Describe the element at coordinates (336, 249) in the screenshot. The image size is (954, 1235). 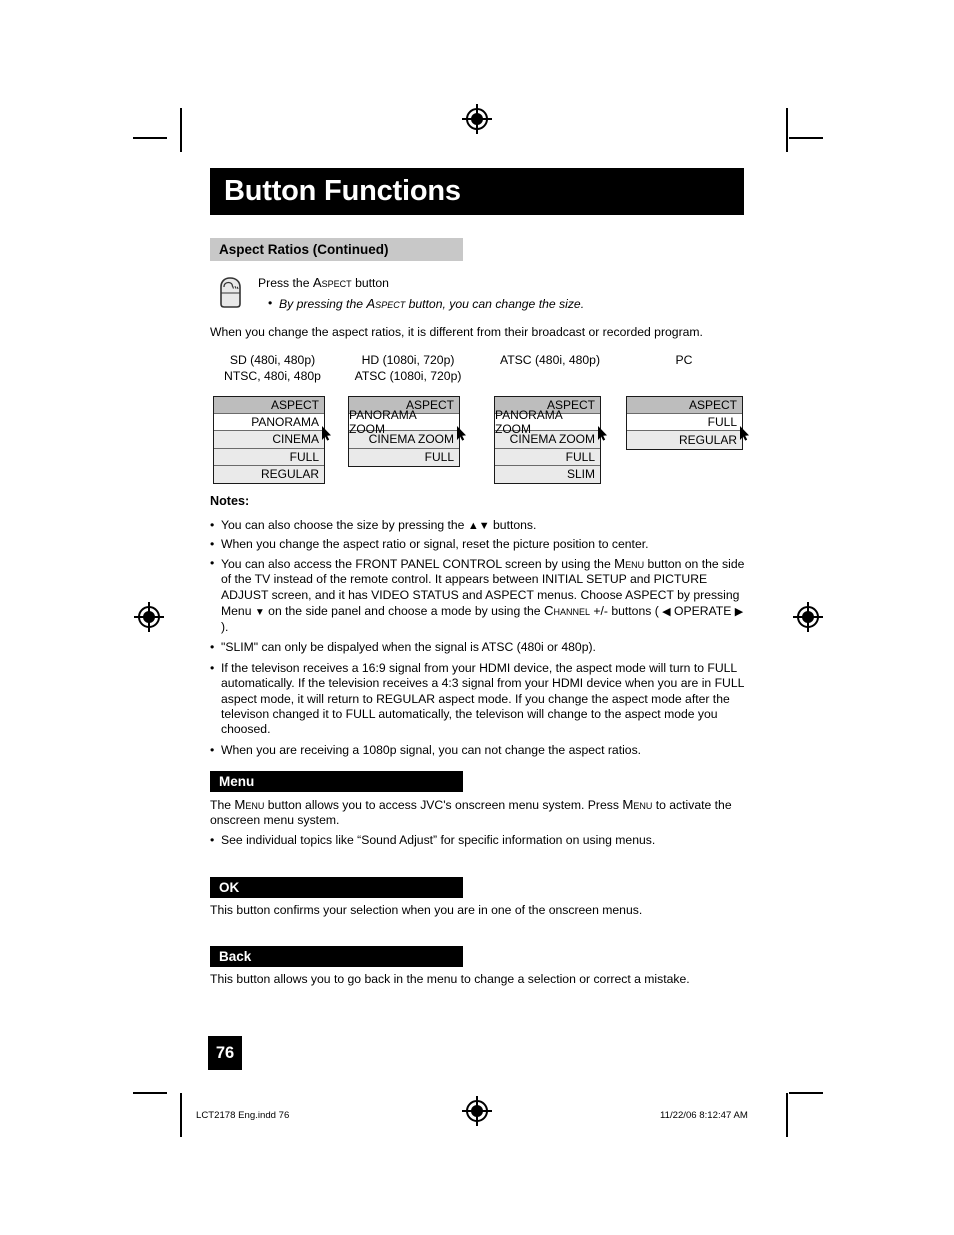
I see `section-heading-aspect-ratios: Aspect Ratios (Continued)` at that location.